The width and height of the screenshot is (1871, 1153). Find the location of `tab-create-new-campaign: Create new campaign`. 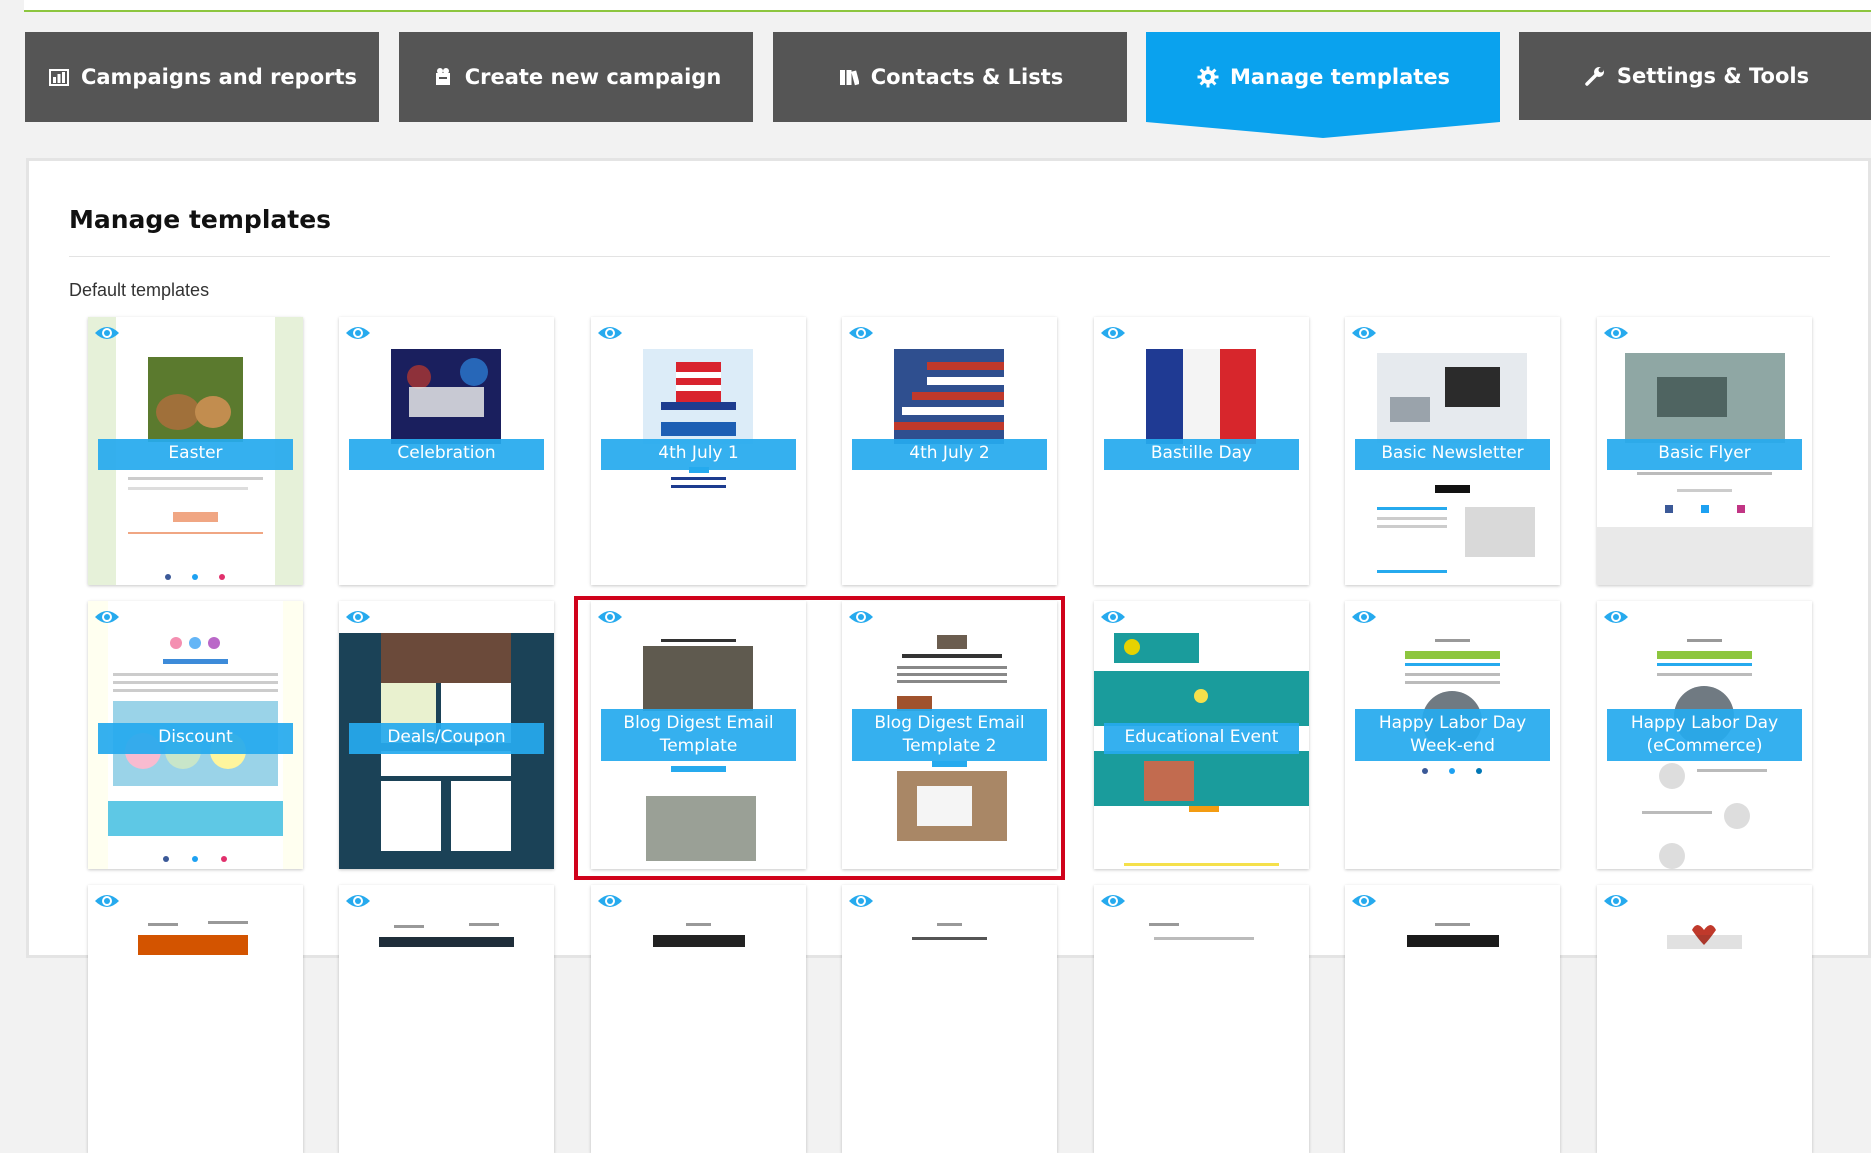

tab-create-new-campaign: Create new campaign is located at coordinates (576, 77).